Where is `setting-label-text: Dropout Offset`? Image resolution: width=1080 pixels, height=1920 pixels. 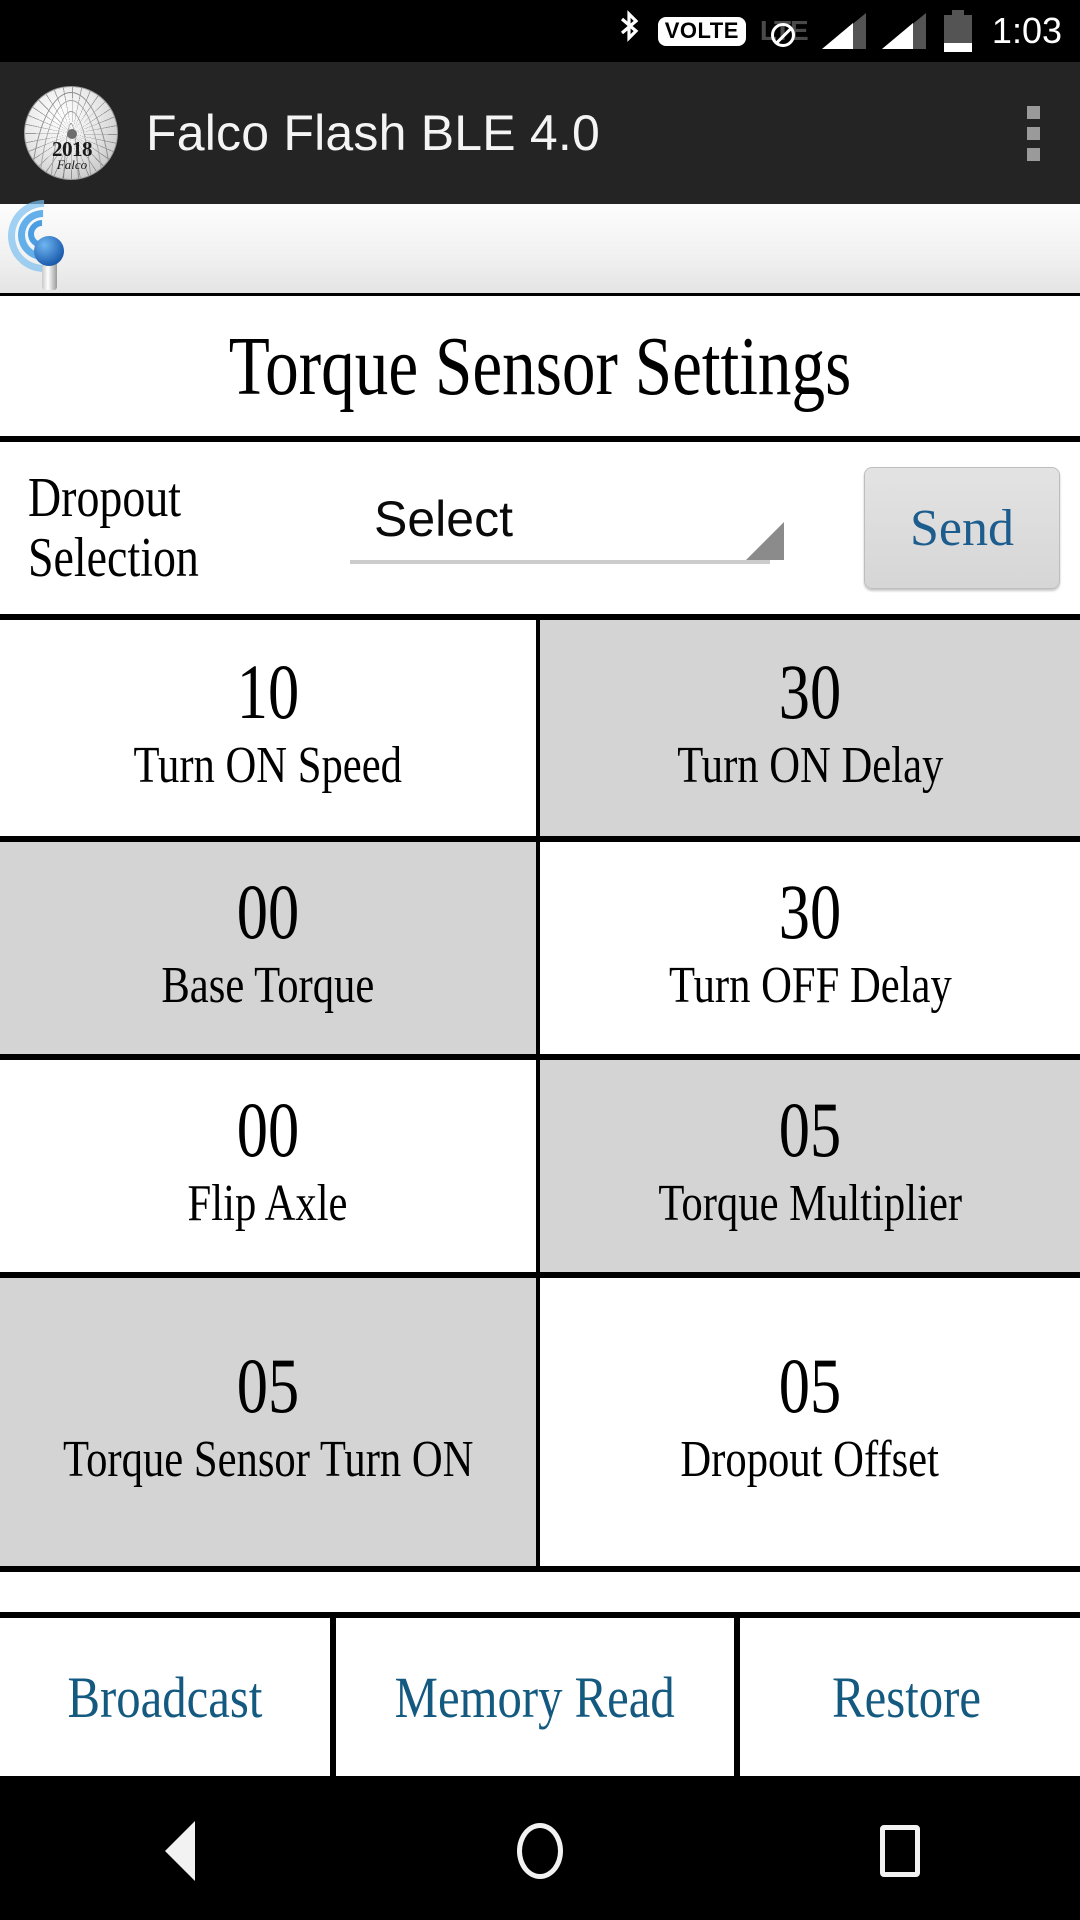
setting-label-text: Dropout Offset is located at coordinates (810, 1459).